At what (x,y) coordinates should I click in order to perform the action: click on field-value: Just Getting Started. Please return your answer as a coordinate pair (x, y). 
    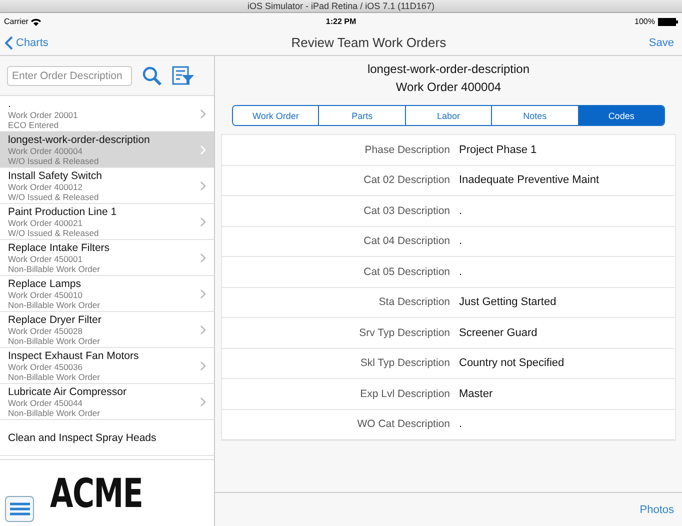
    Looking at the image, I should click on (507, 302).